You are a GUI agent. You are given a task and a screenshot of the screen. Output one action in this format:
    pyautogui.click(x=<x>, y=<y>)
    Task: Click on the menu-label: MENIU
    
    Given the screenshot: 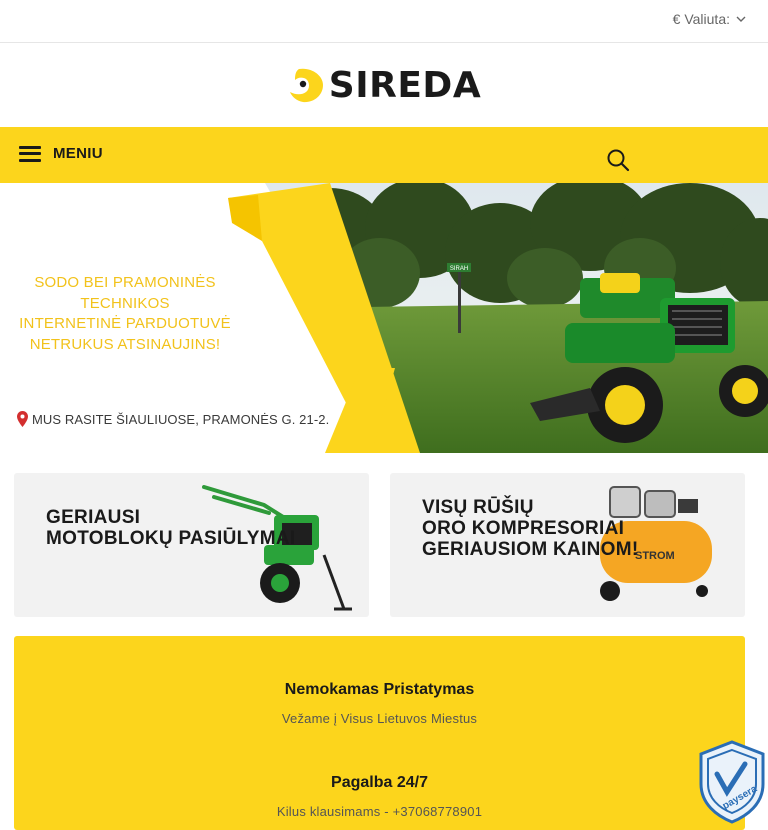 What is the action you would take?
    pyautogui.click(x=78, y=153)
    